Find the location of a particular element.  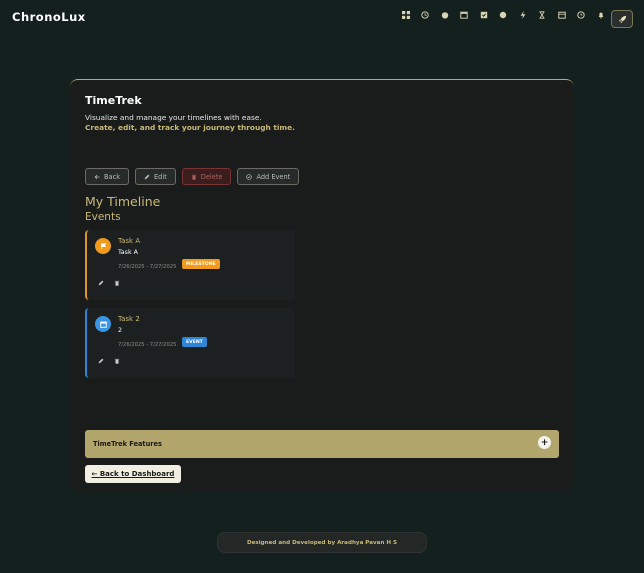

arrow-left-icon is located at coordinates (97, 176).